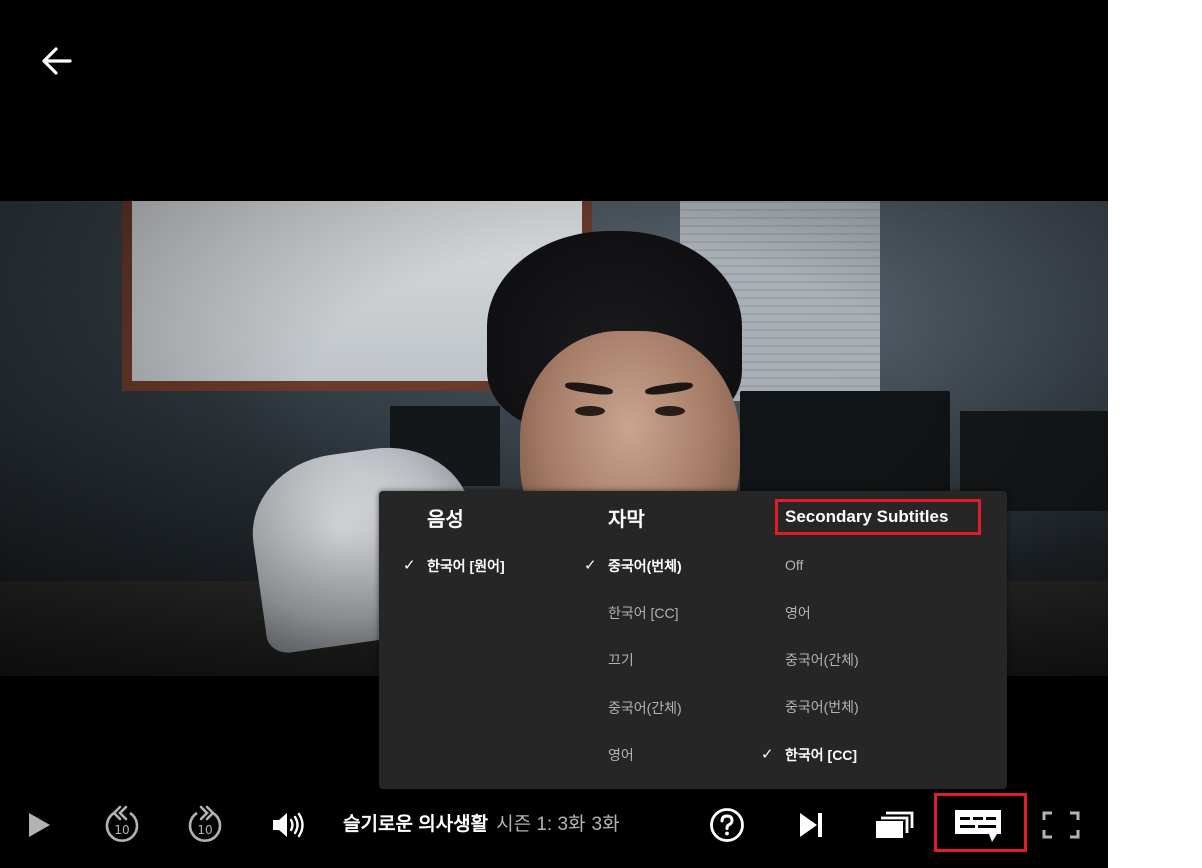 This screenshot has height=868, width=1202. I want to click on arrow-left-icon, so click(57, 61).